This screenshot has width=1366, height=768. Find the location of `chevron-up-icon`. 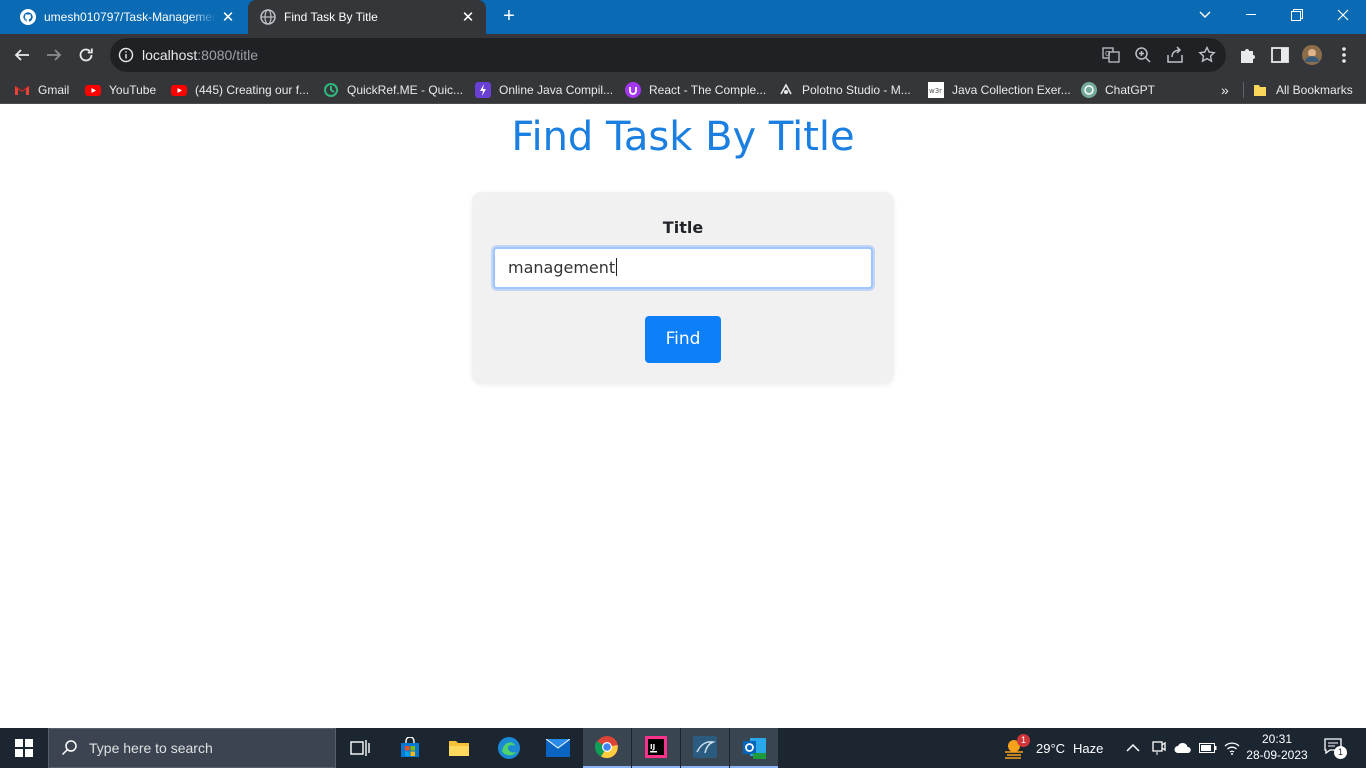

chevron-up-icon is located at coordinates (1133, 747).